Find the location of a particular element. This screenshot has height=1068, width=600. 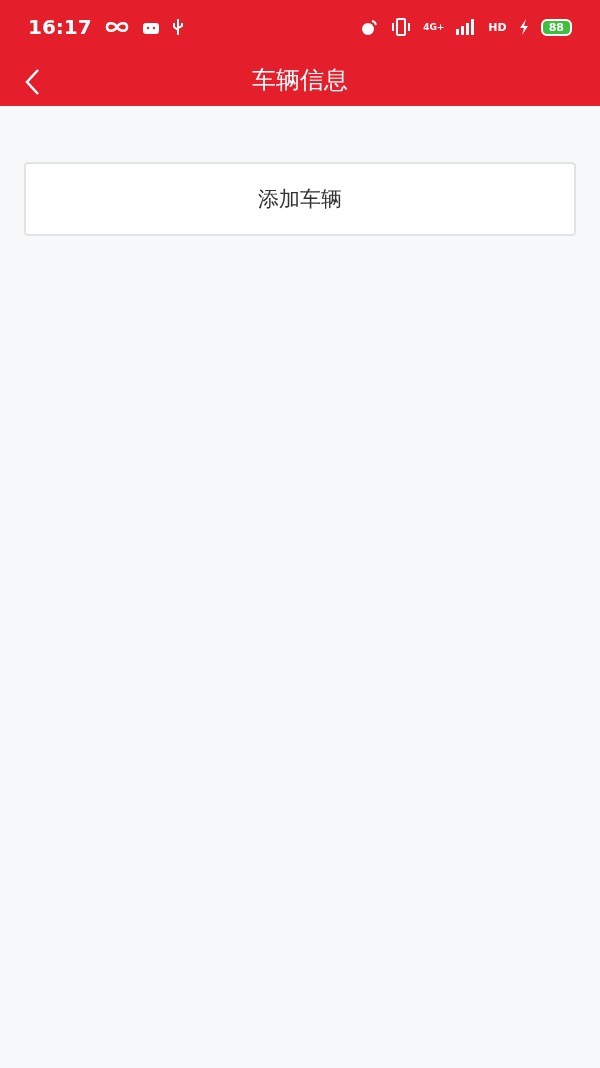

hd-call-label: HD is located at coordinates (497, 27).